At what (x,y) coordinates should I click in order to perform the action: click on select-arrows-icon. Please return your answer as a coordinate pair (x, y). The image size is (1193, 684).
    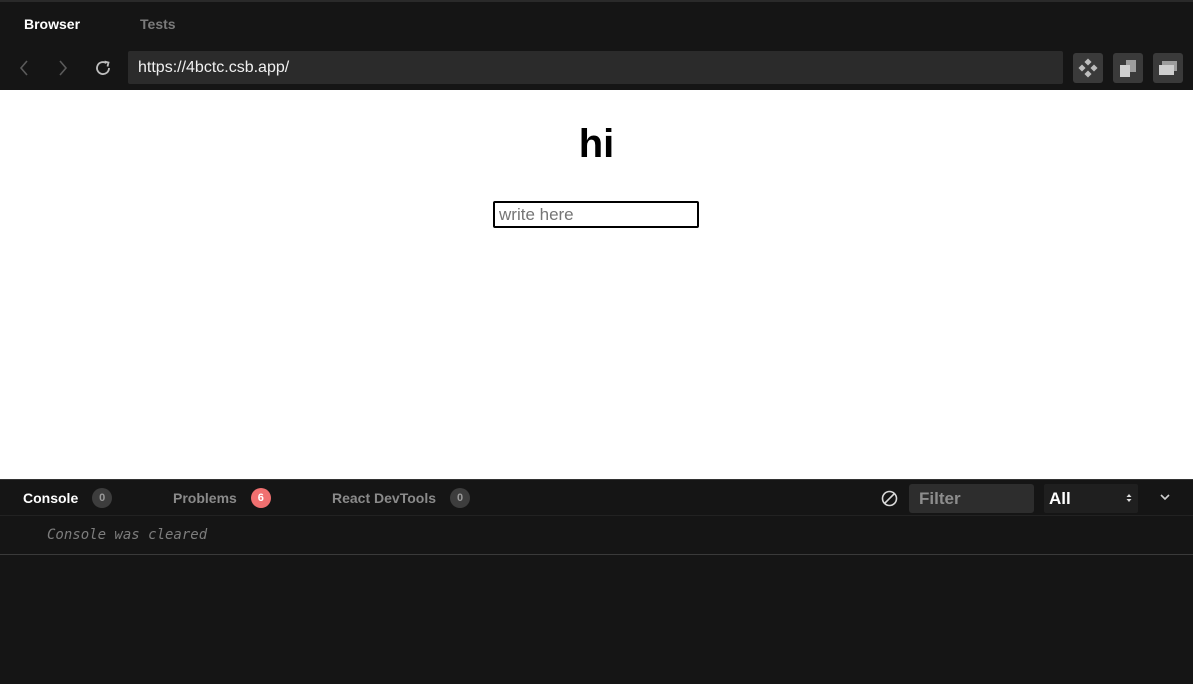
    Looking at the image, I should click on (1129, 498).